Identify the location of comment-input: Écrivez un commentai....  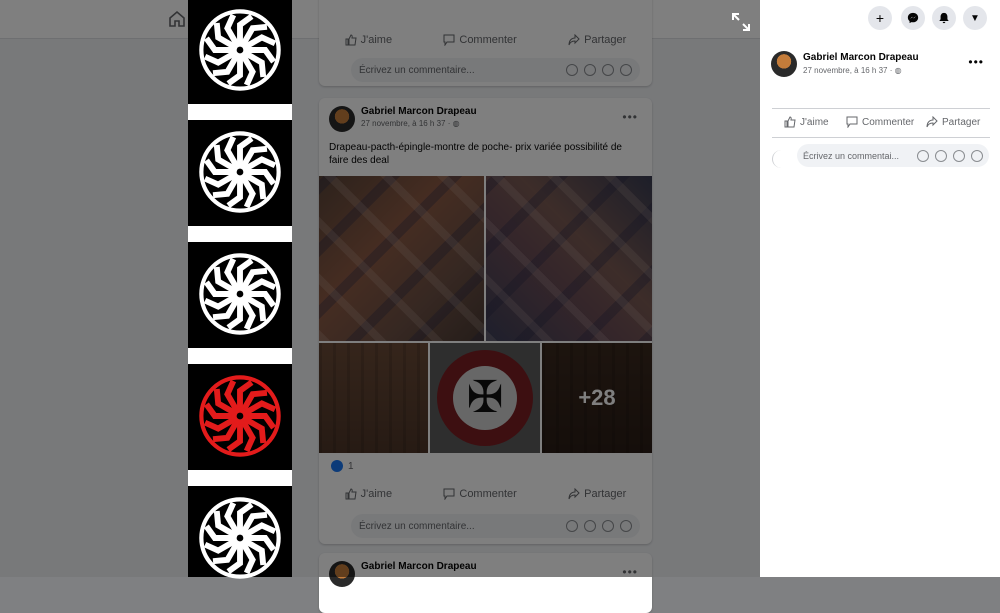
(893, 155).